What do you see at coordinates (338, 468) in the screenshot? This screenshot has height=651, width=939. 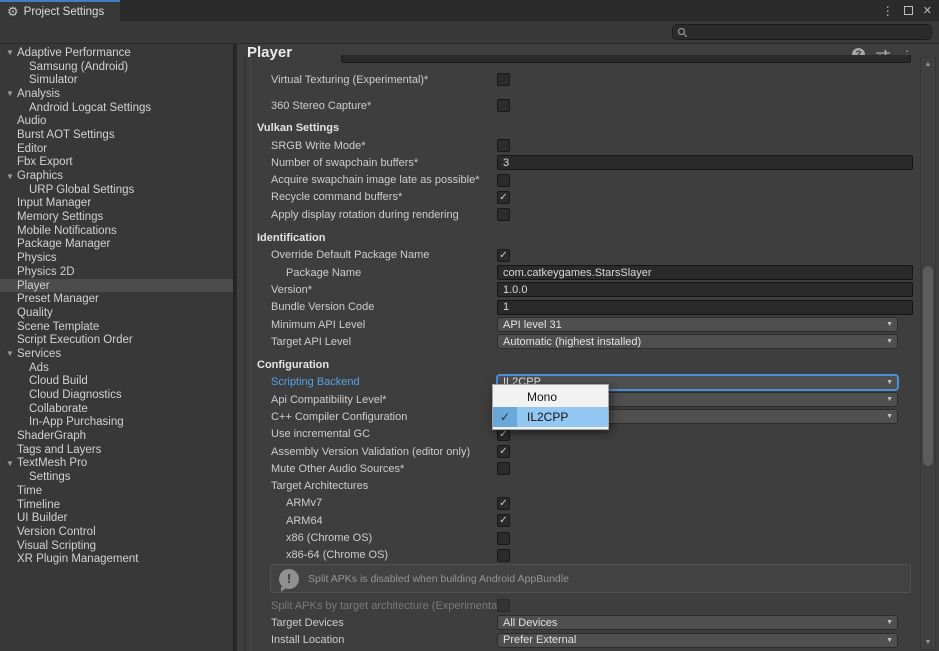 I see `setting-label: Mute Other Audio Sources*` at bounding box center [338, 468].